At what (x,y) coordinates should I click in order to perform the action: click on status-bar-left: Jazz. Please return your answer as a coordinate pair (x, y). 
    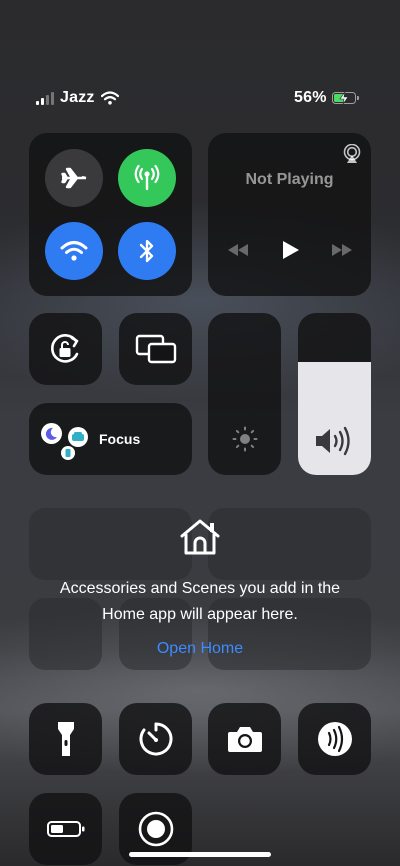
    Looking at the image, I should click on (77, 98).